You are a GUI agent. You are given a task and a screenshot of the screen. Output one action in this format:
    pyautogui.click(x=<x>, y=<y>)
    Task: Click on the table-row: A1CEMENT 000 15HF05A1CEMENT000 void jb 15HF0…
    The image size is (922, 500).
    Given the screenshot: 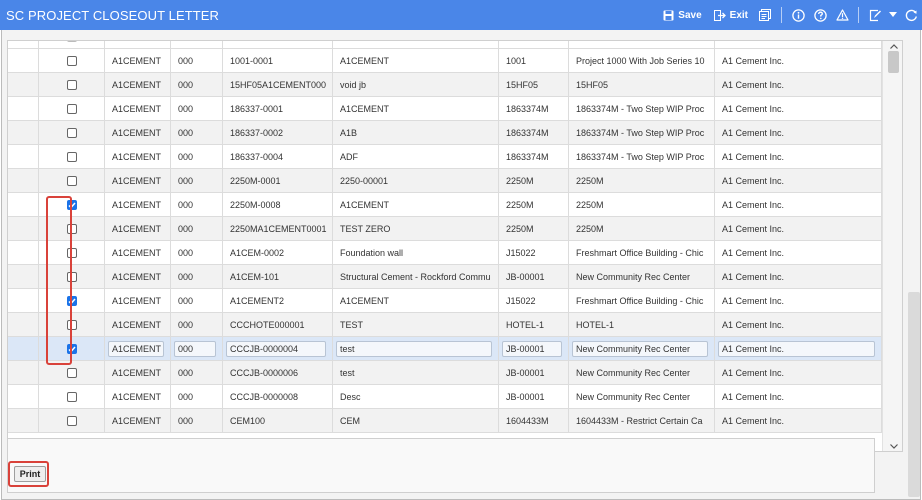 What is the action you would take?
    pyautogui.click(x=445, y=85)
    